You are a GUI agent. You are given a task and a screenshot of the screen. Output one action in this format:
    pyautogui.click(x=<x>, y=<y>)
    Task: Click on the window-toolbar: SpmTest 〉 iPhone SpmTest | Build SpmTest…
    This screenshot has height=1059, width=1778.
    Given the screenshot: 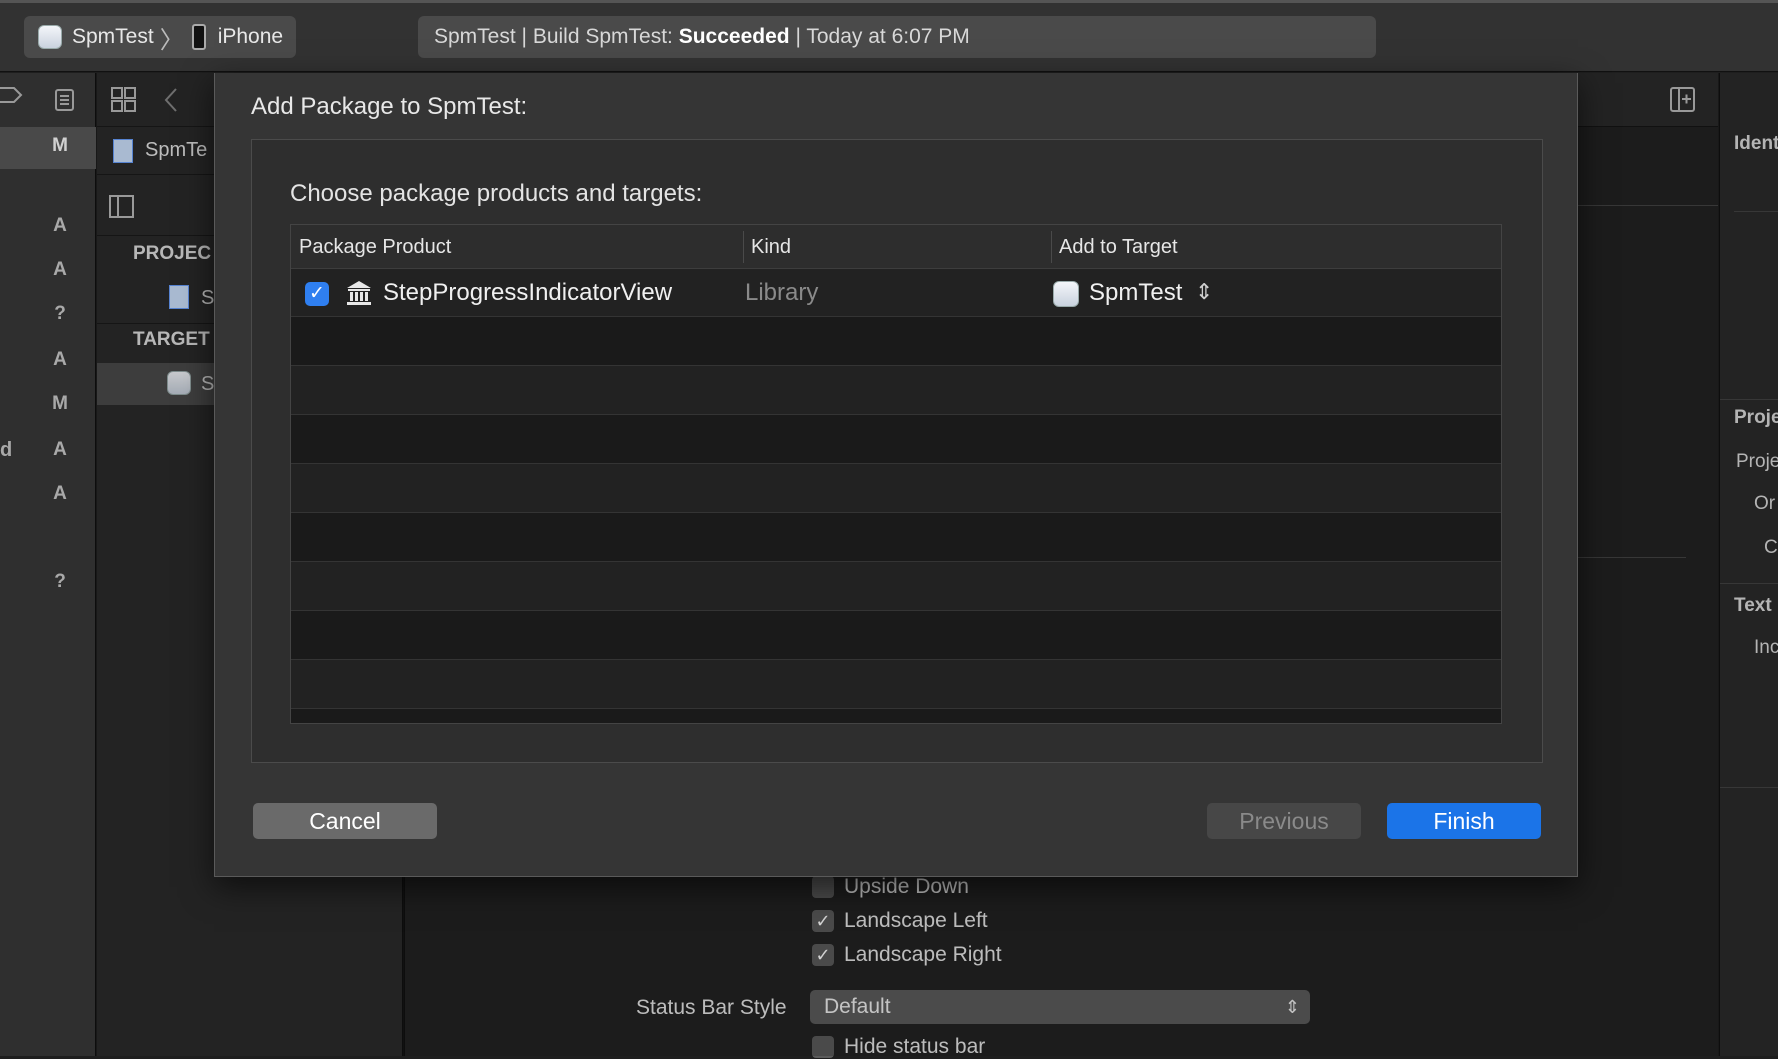 What is the action you would take?
    pyautogui.click(x=889, y=36)
    